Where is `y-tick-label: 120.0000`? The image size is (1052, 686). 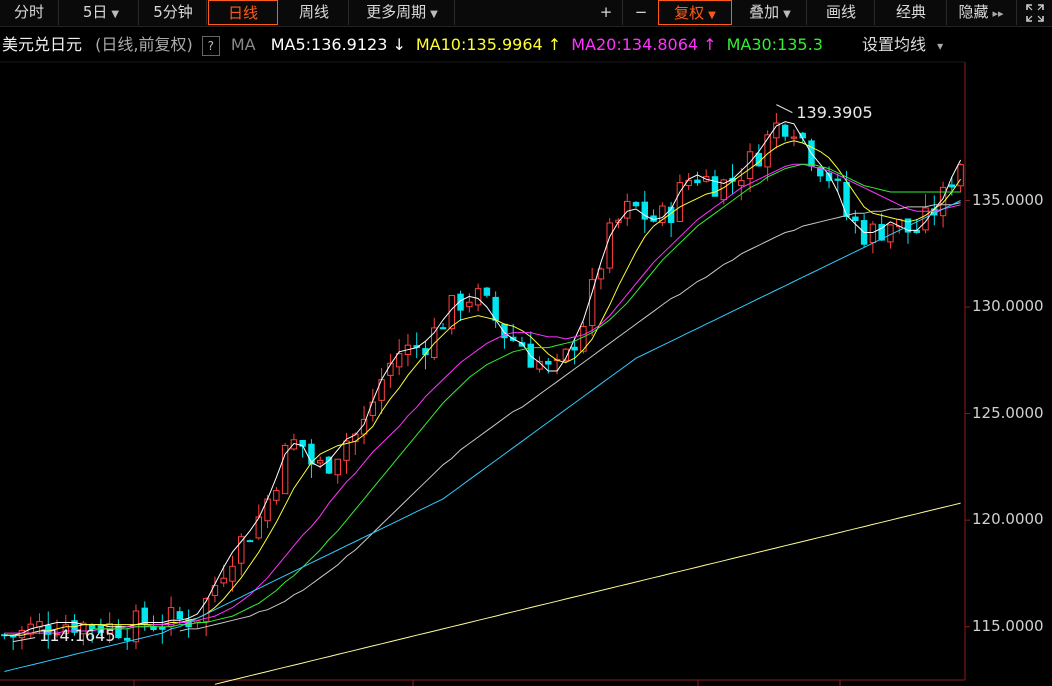
y-tick-label: 120.0000 is located at coordinates (1008, 519).